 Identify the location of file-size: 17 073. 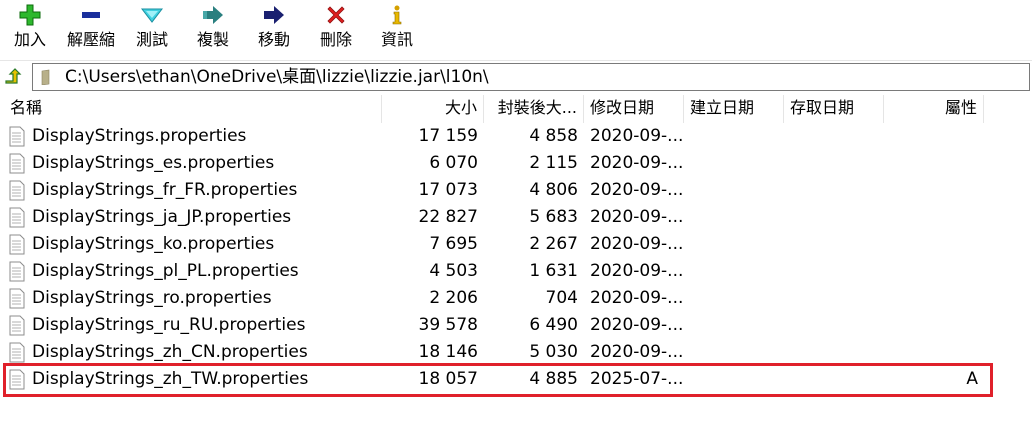
(448, 190).